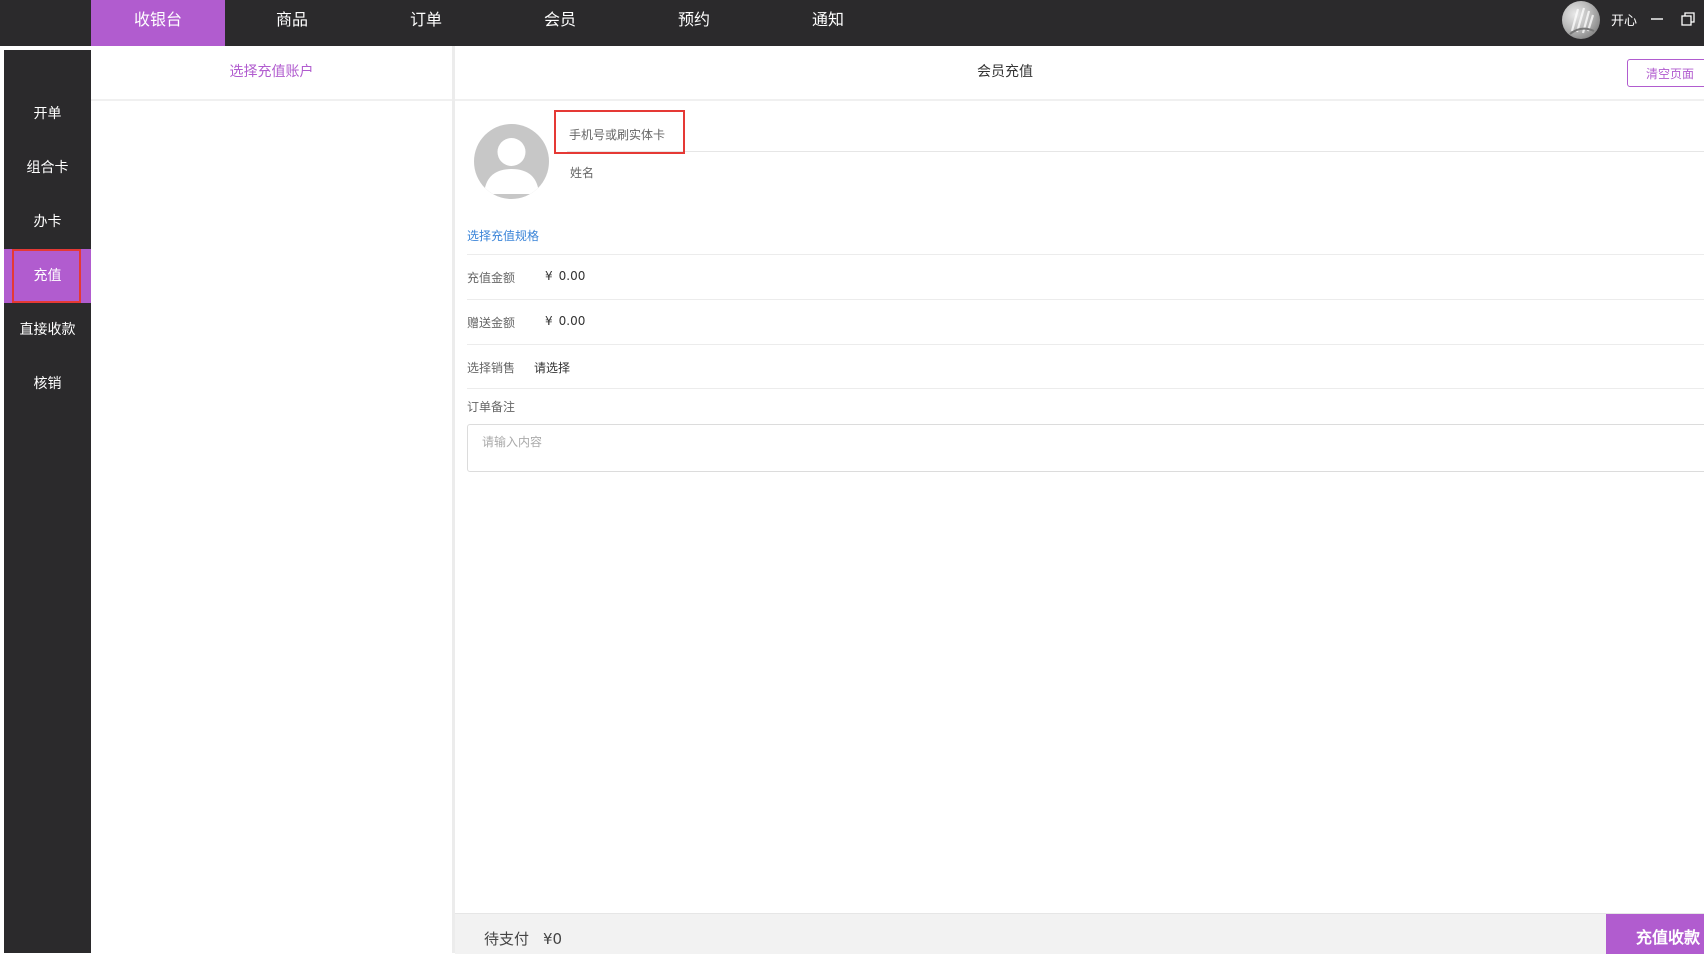  I want to click on sidebar-item-issue-card: 办卡, so click(47, 222).